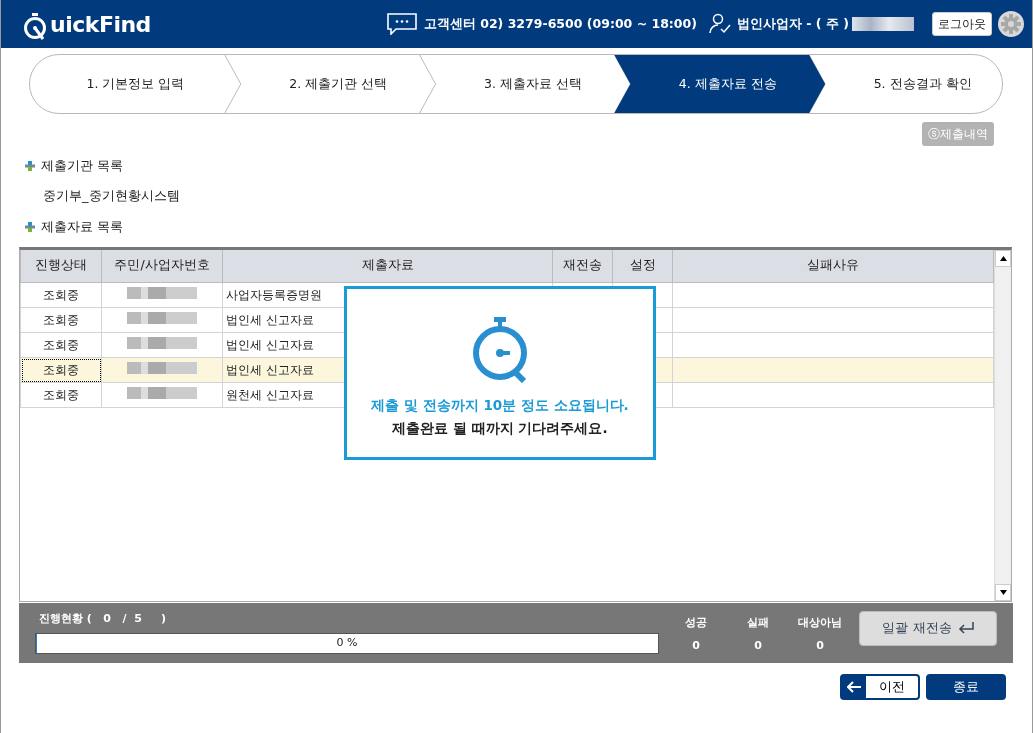  I want to click on progress-label: 진행현황 ( 0 / 5 ), so click(103, 618).